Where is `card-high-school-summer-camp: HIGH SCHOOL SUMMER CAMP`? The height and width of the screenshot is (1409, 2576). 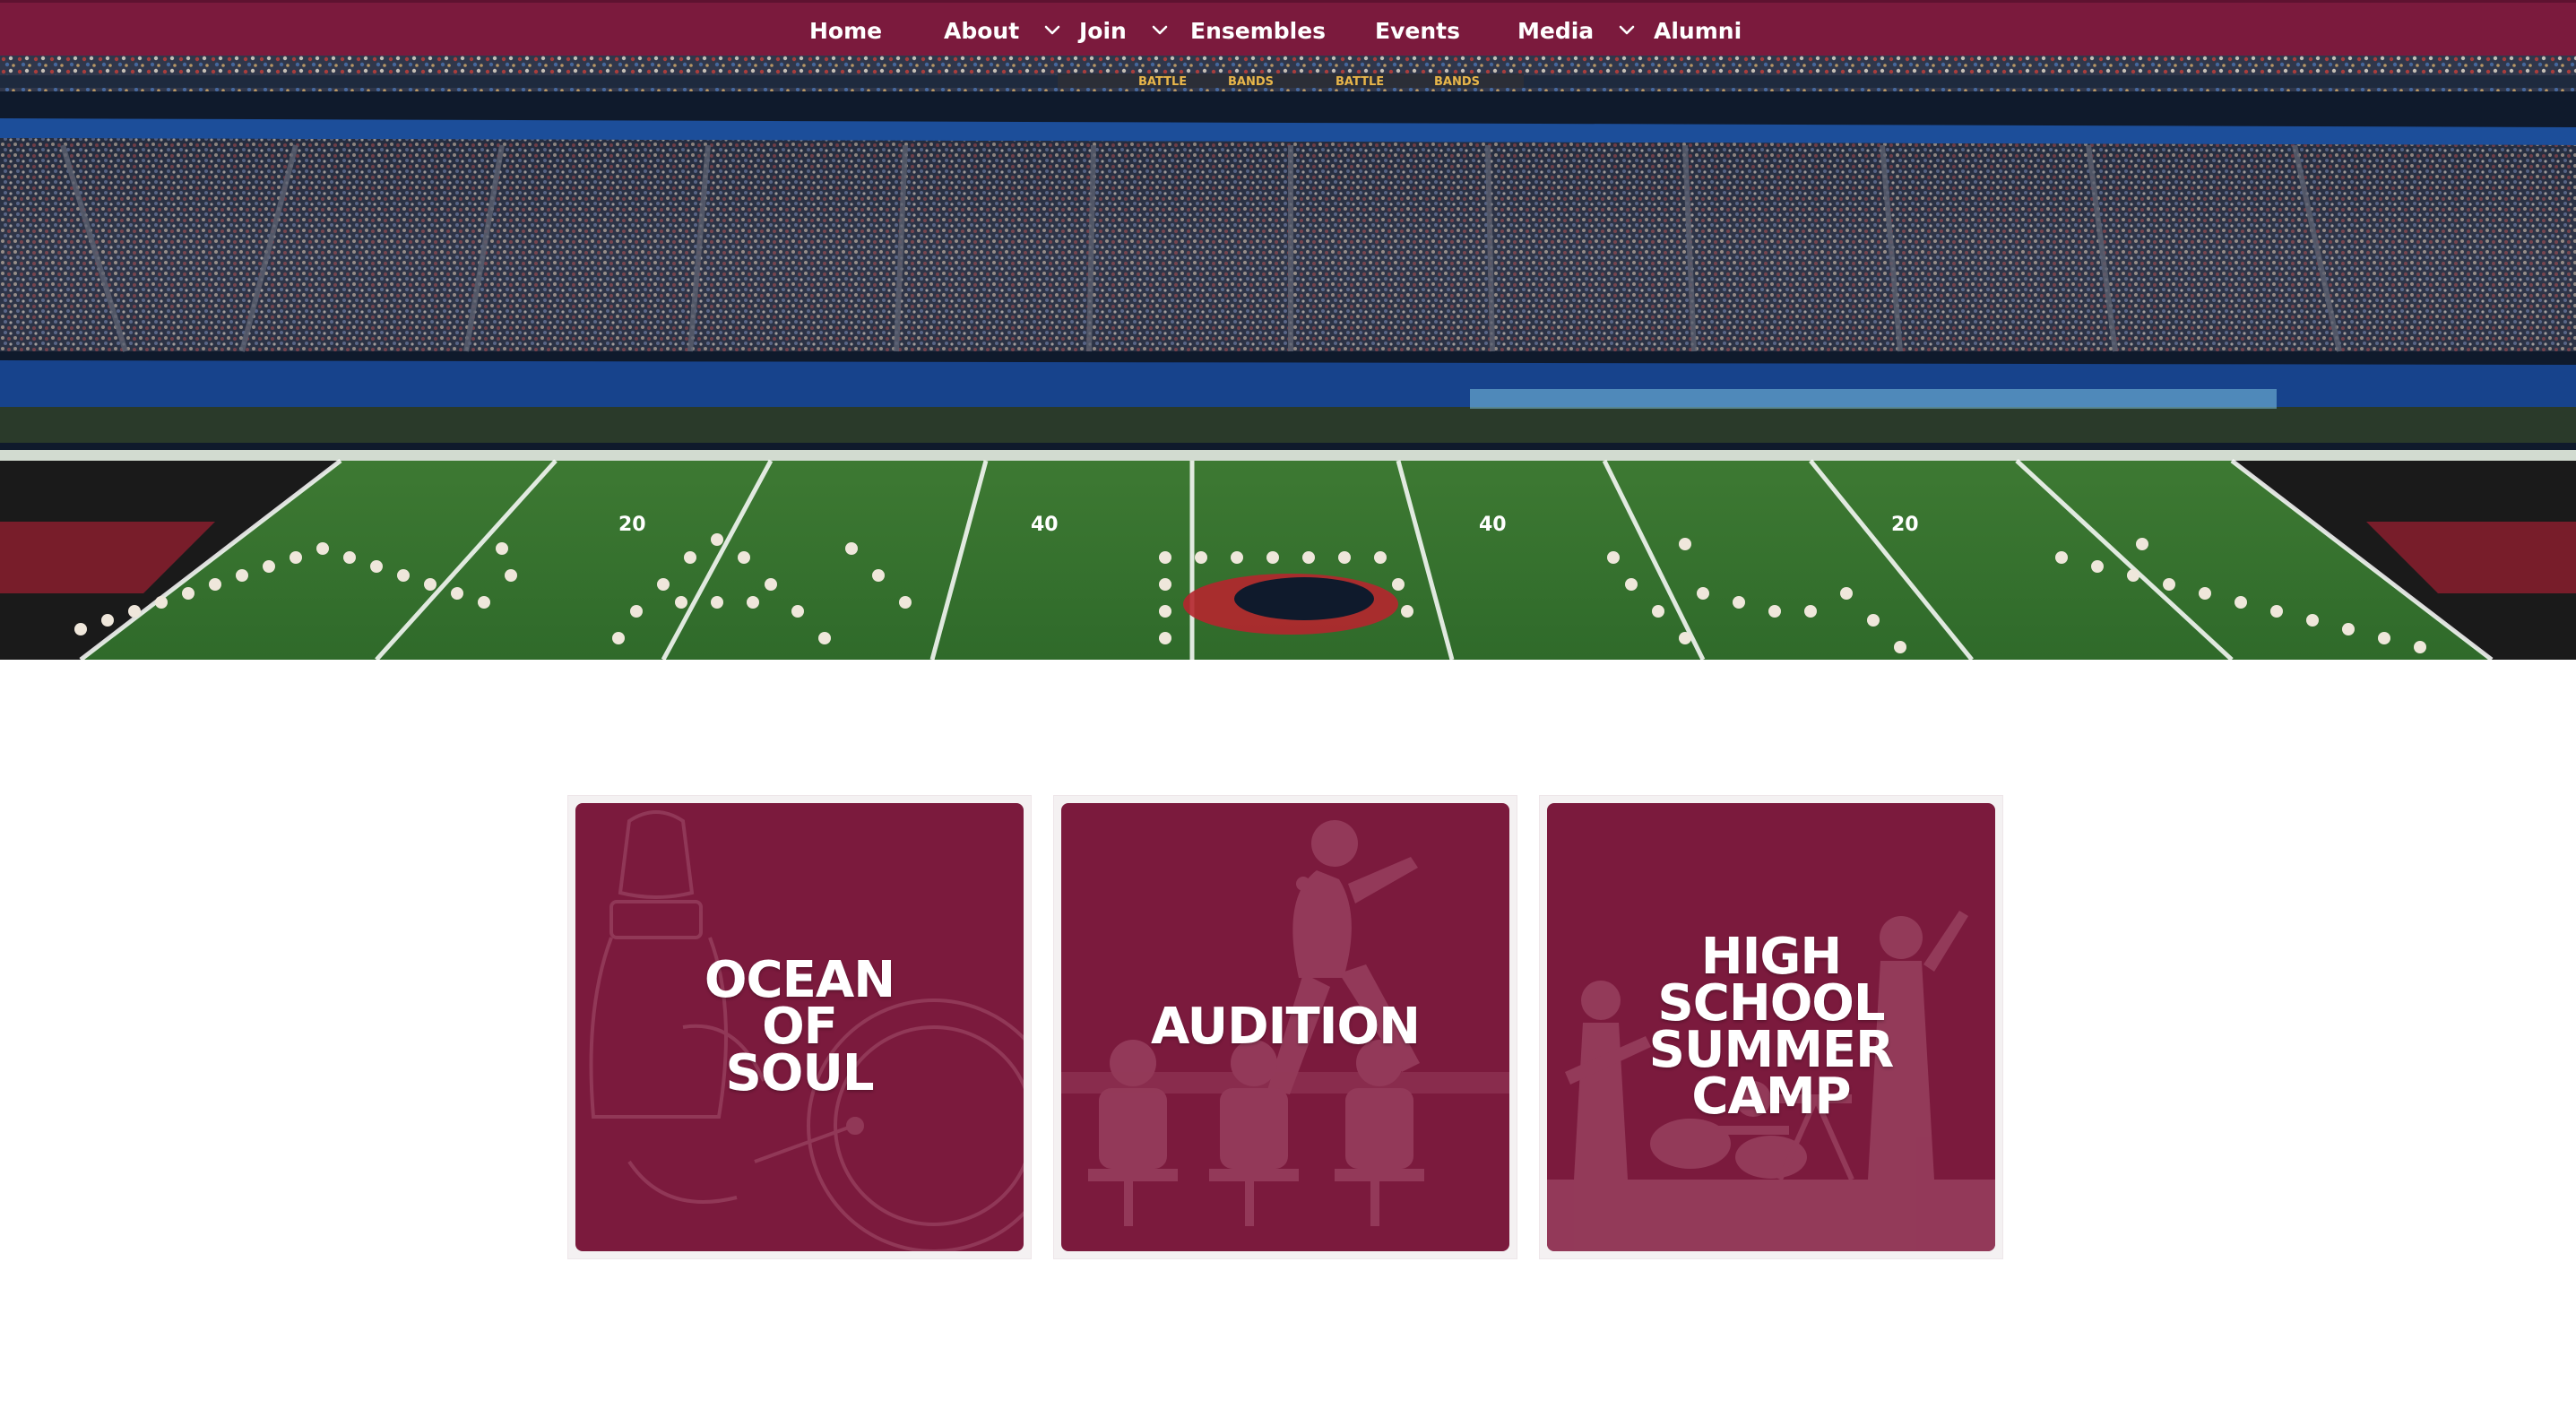 card-high-school-summer-camp: HIGH SCHOOL SUMMER CAMP is located at coordinates (1771, 1027).